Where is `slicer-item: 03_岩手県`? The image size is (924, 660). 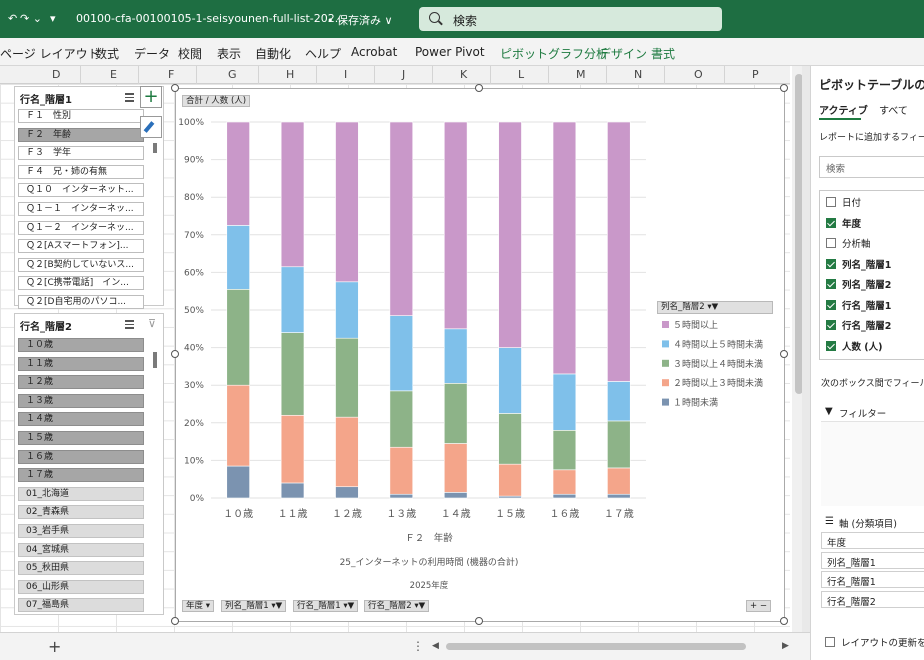
slicer-item: 03_岩手県 is located at coordinates (81, 531).